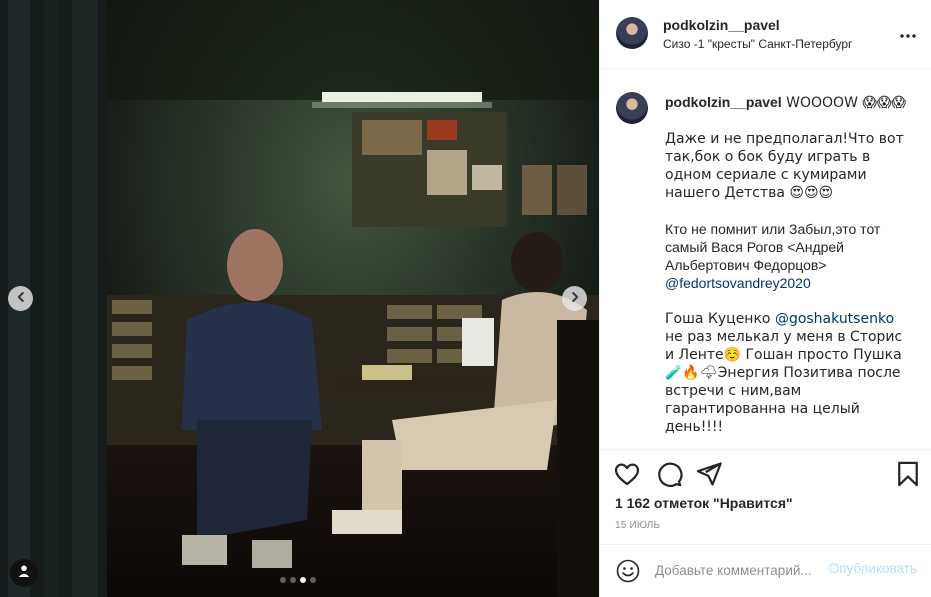 The height and width of the screenshot is (597, 931). I want to click on publish-comment-button: Опубликовать, so click(873, 568).